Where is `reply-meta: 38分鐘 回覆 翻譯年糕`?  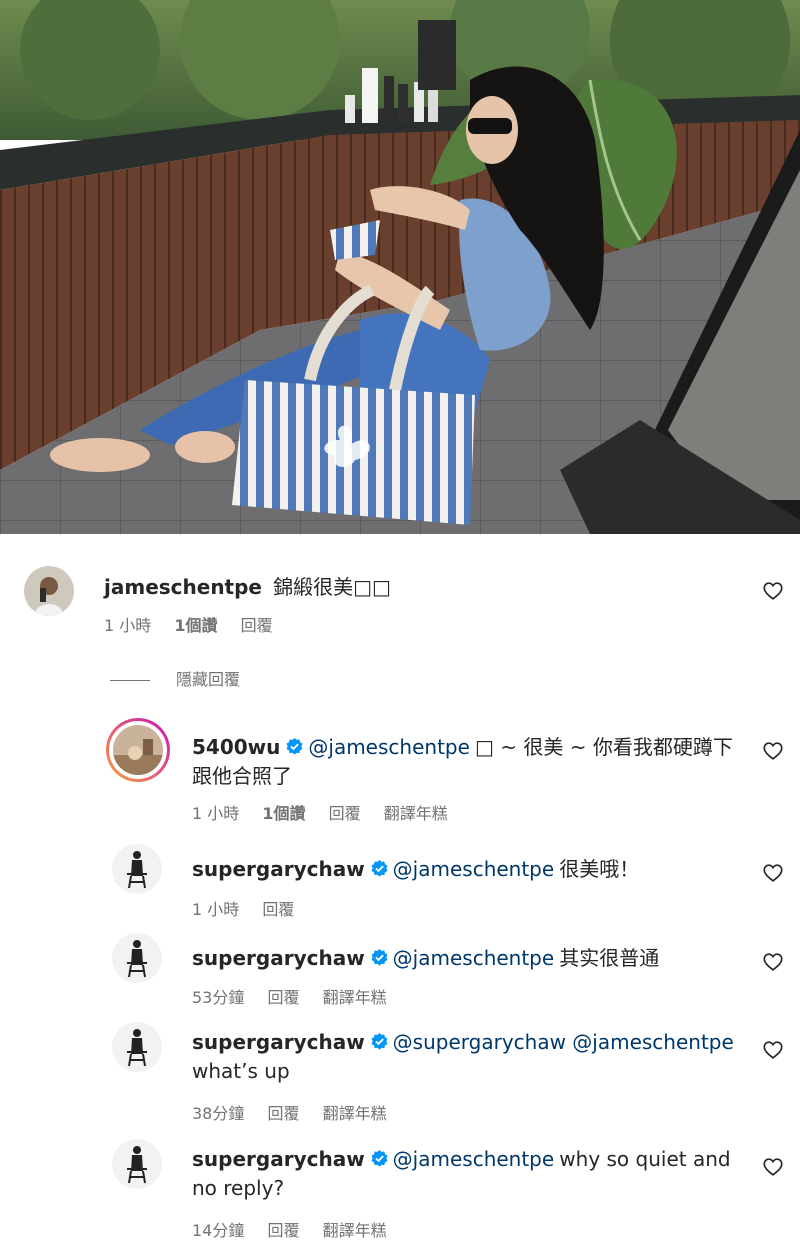 reply-meta: 38分鐘 回覆 翻譯年糕 is located at coordinates (298, 1112).